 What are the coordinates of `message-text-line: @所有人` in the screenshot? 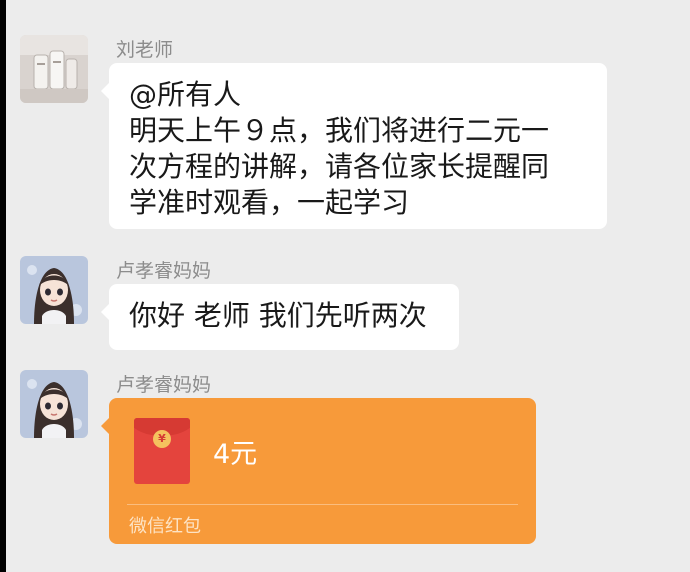 It's located at (185, 94).